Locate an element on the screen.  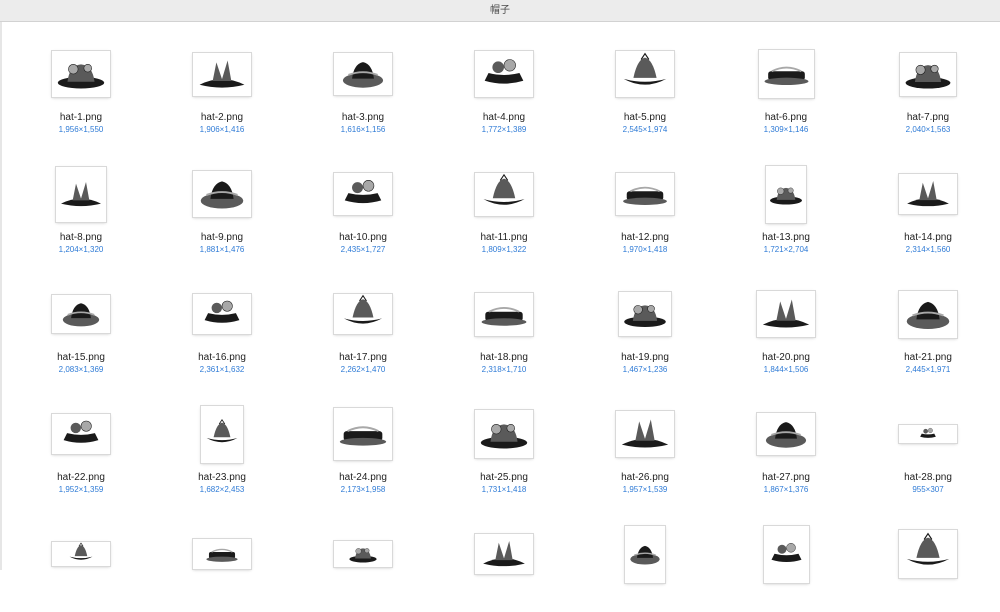
file-item: hat-22.png 1,952×1,359 is located at coordinates (81, 438).